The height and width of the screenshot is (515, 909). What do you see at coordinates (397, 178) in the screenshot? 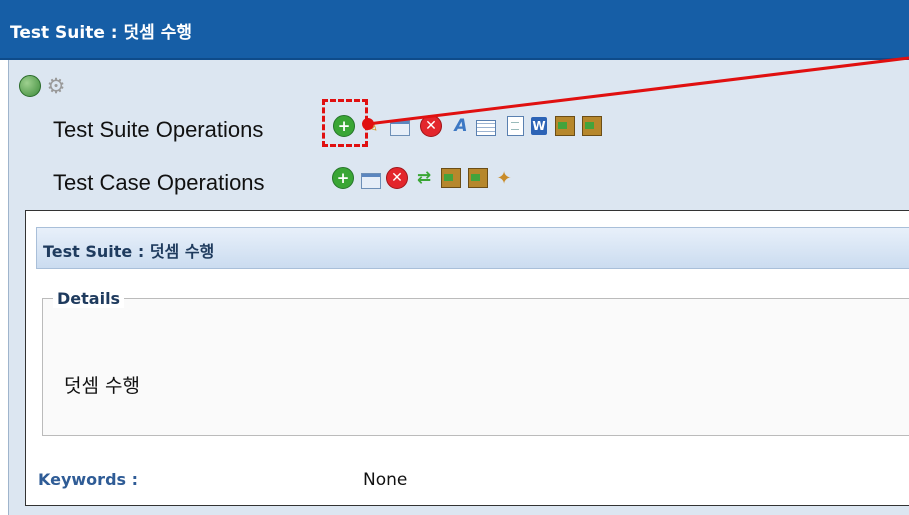
I see `delete-case-icon: ✕` at bounding box center [397, 178].